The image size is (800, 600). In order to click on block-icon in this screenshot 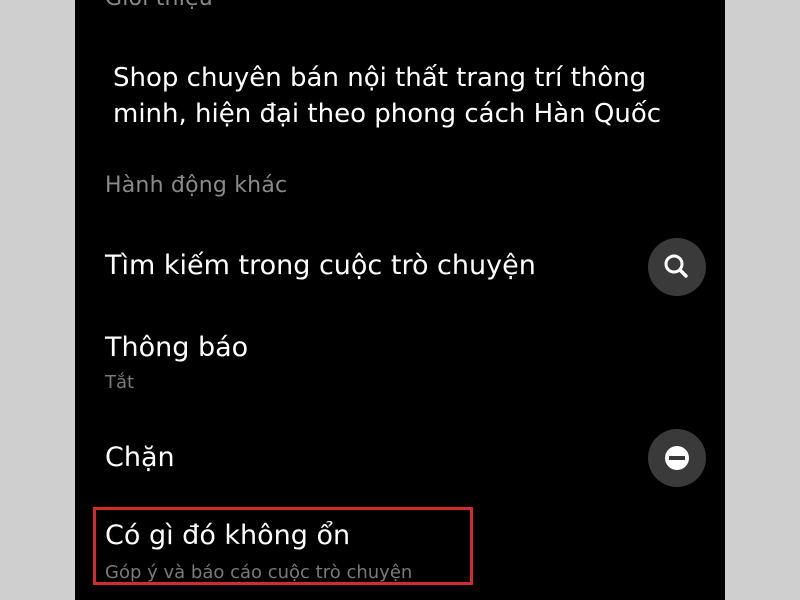, I will do `click(677, 458)`.